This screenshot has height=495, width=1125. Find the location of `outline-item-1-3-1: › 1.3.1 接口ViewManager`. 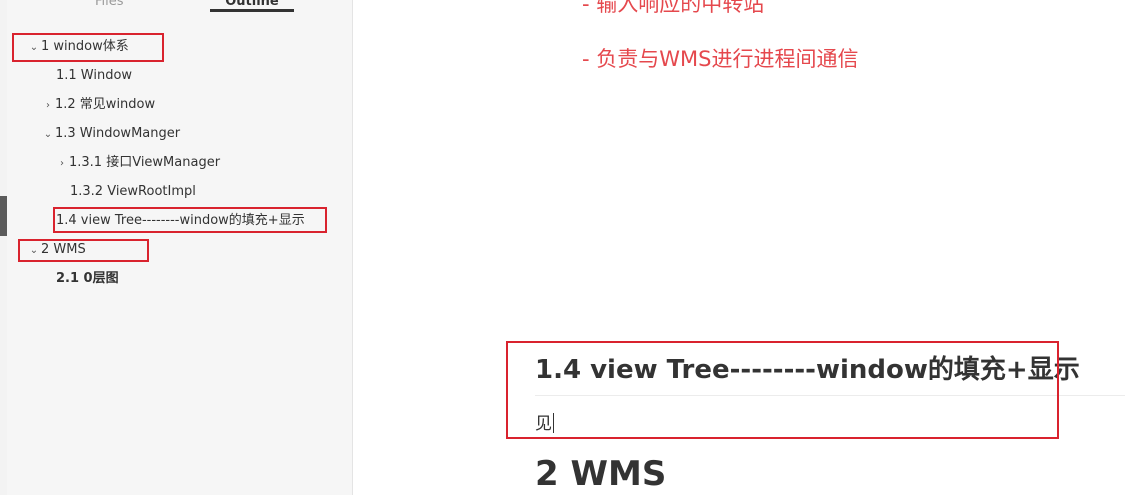

outline-item-1-3-1: › 1.3.1 接口ViewManager is located at coordinates (137, 163).